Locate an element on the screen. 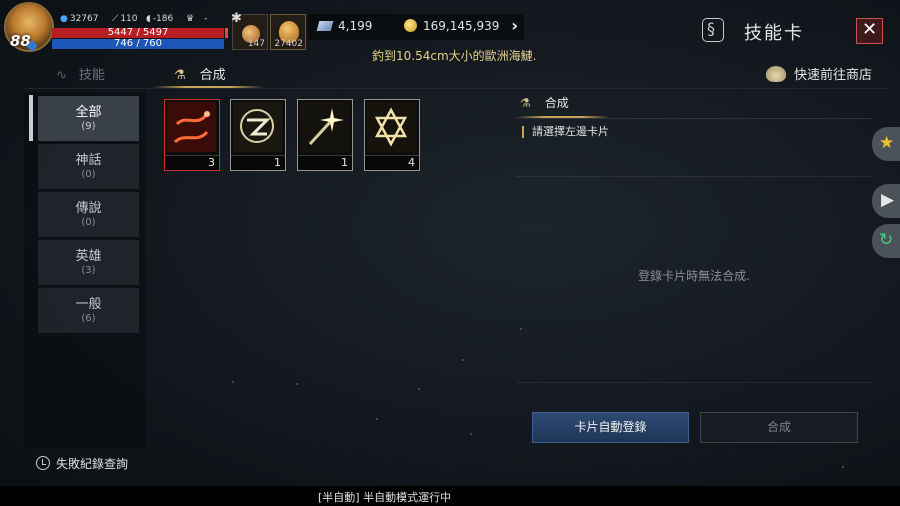 The width and height of the screenshot is (900, 506). chevron-right-icon: › is located at coordinates (514, 25).